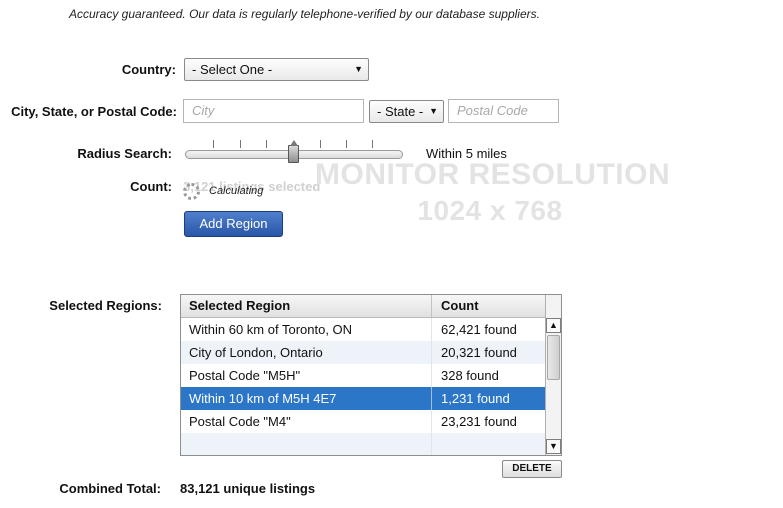  What do you see at coordinates (553, 325) in the screenshot?
I see `scroll-up-icon: ▲` at bounding box center [553, 325].